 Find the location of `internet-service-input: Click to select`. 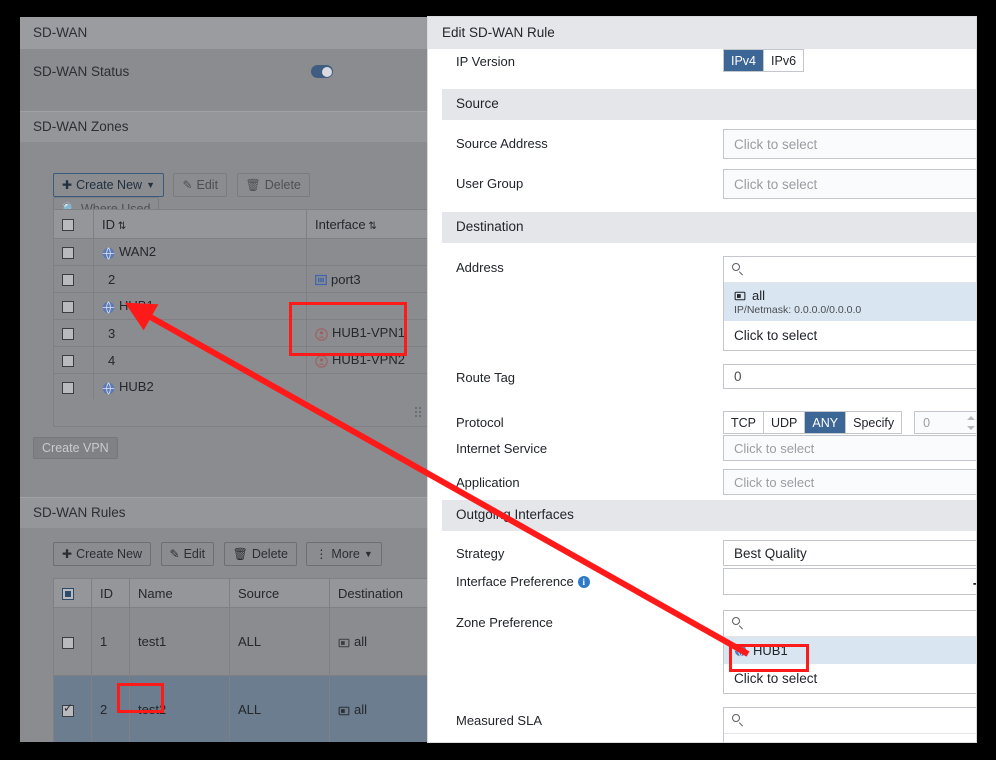

internet-service-input: Click to select is located at coordinates (849, 448).